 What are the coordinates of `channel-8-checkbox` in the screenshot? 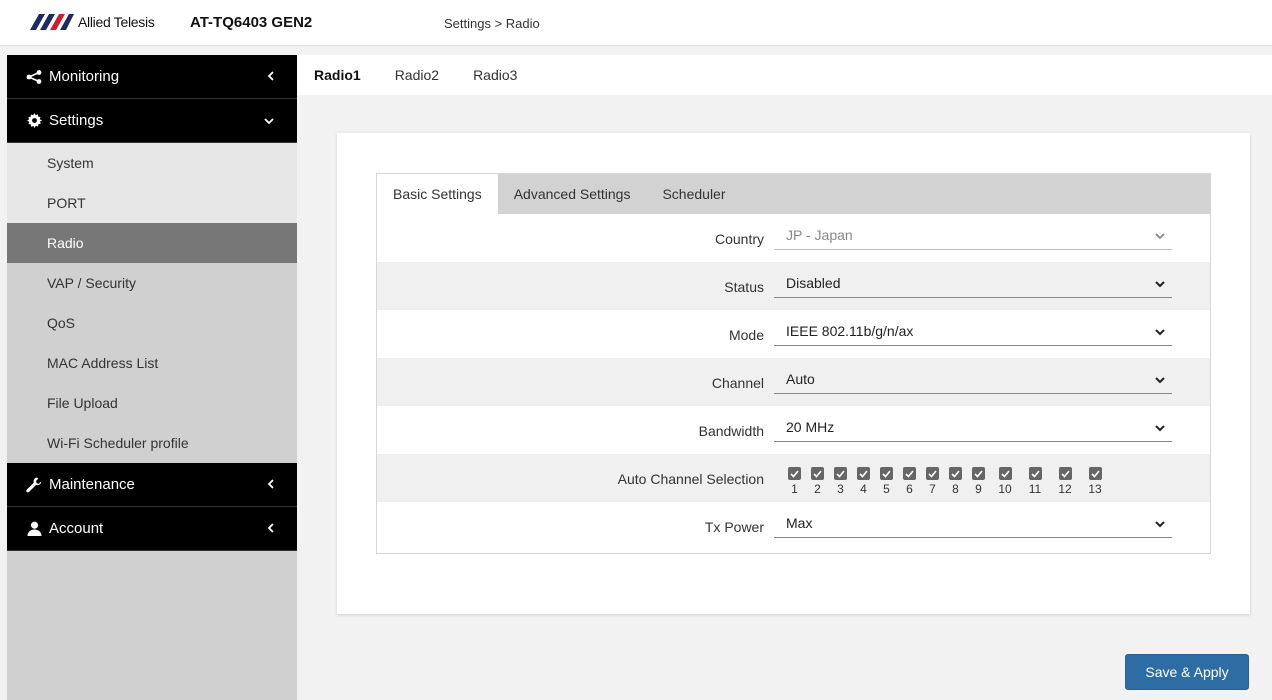 It's located at (955, 473).